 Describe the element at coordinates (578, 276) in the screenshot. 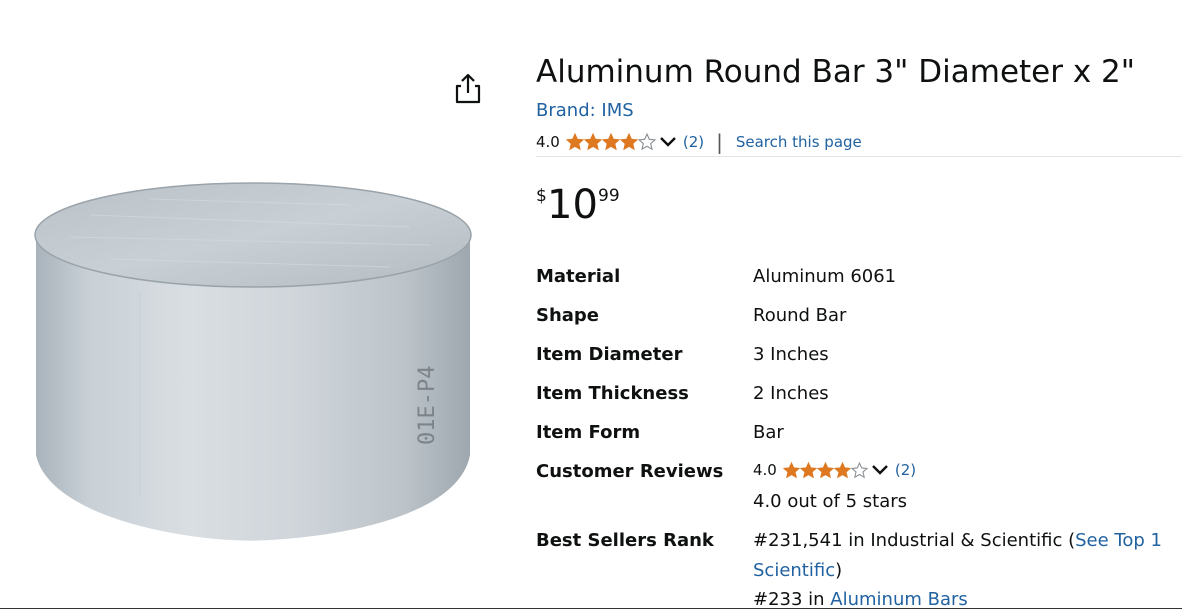

I see `spec-label-material: Material` at that location.